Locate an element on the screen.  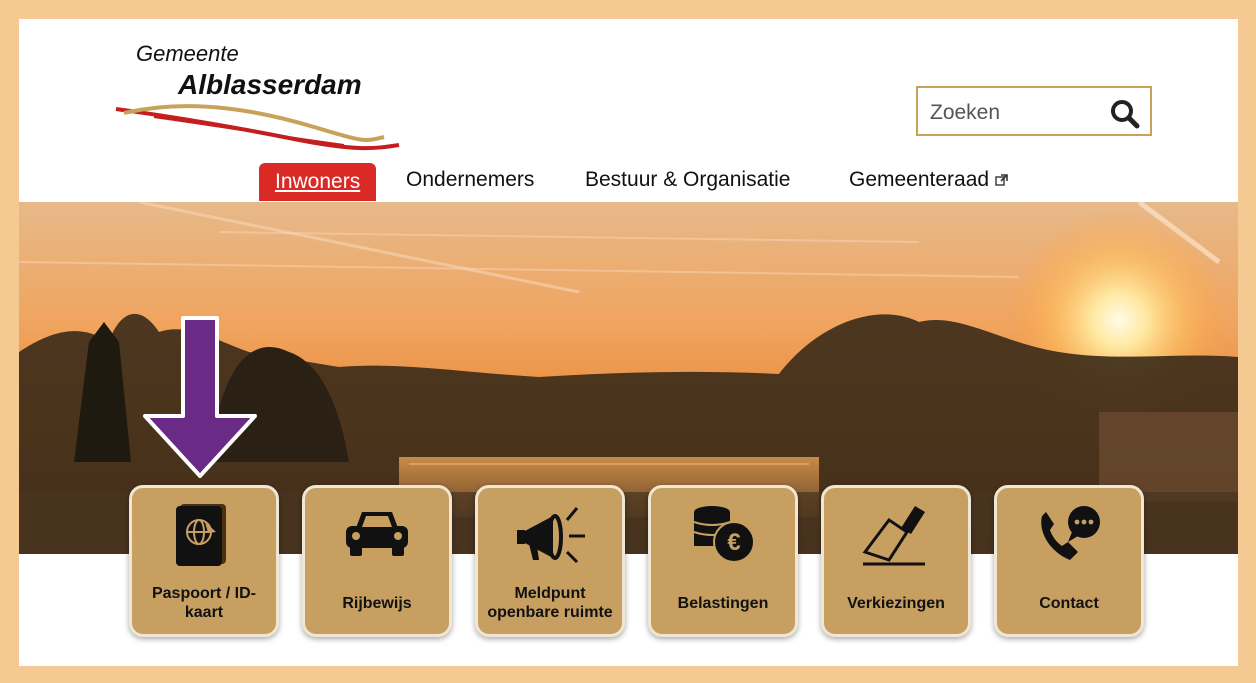
purple-down-arrow is located at coordinates (200, 397).